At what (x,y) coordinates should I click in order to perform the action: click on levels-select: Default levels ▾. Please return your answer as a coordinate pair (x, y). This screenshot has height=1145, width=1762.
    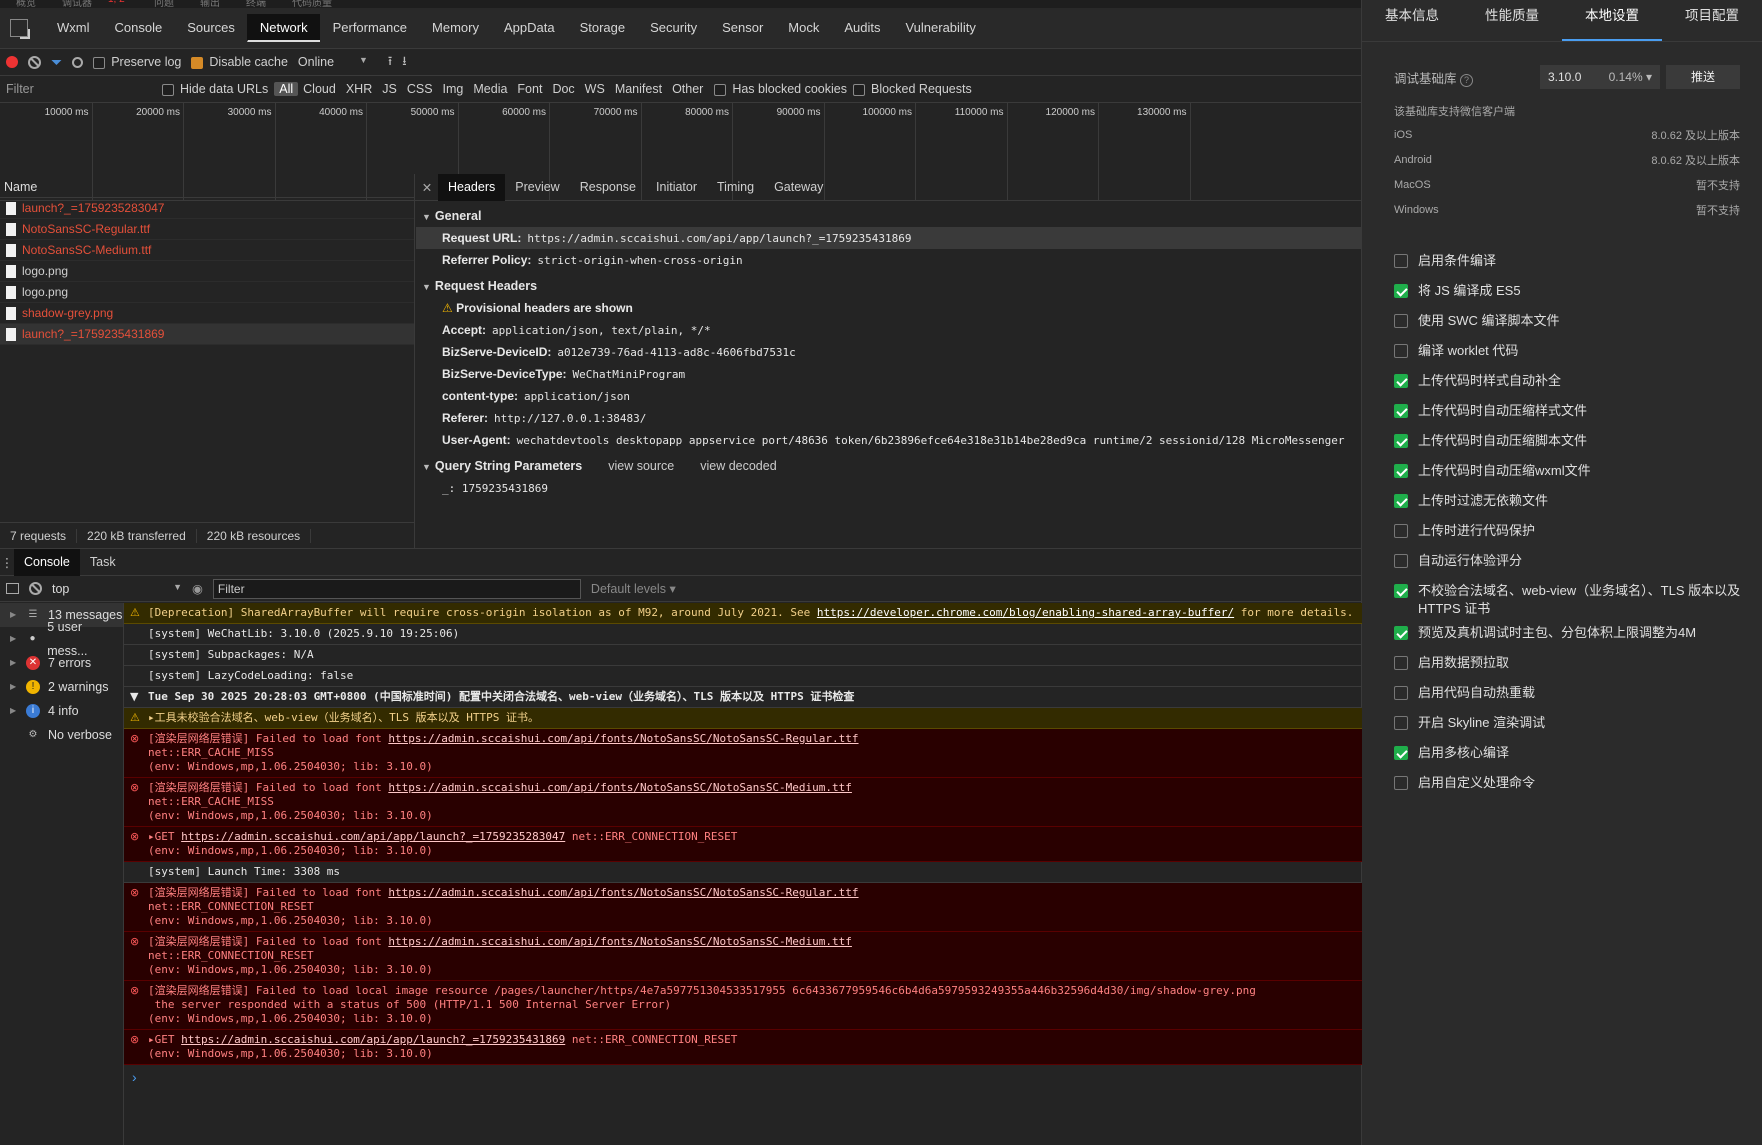
    Looking at the image, I should click on (633, 588).